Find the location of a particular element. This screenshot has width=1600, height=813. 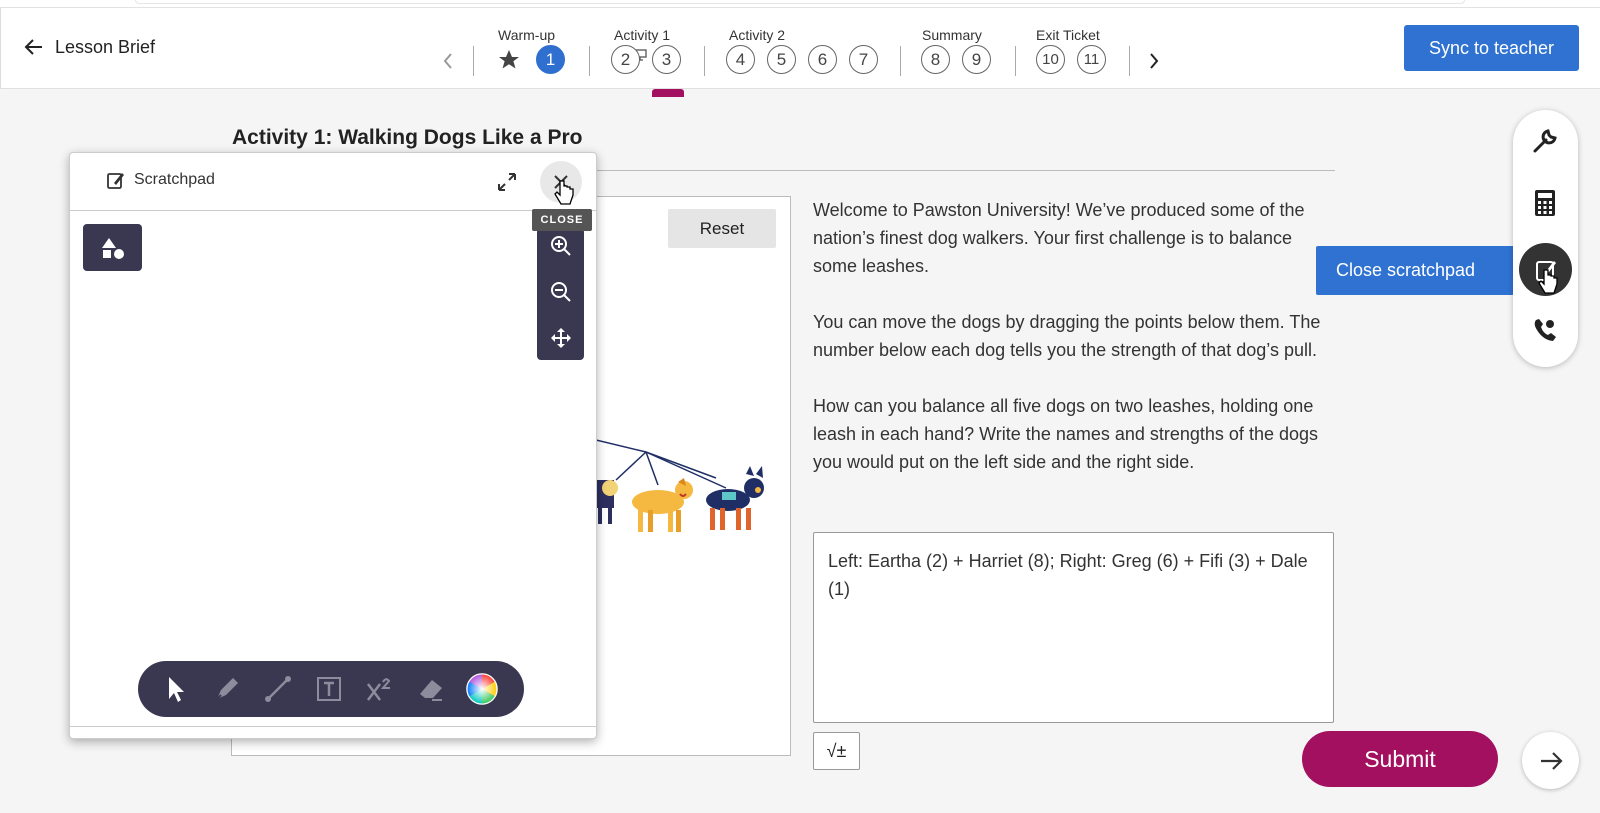

exponent-icon is located at coordinates (379, 689).